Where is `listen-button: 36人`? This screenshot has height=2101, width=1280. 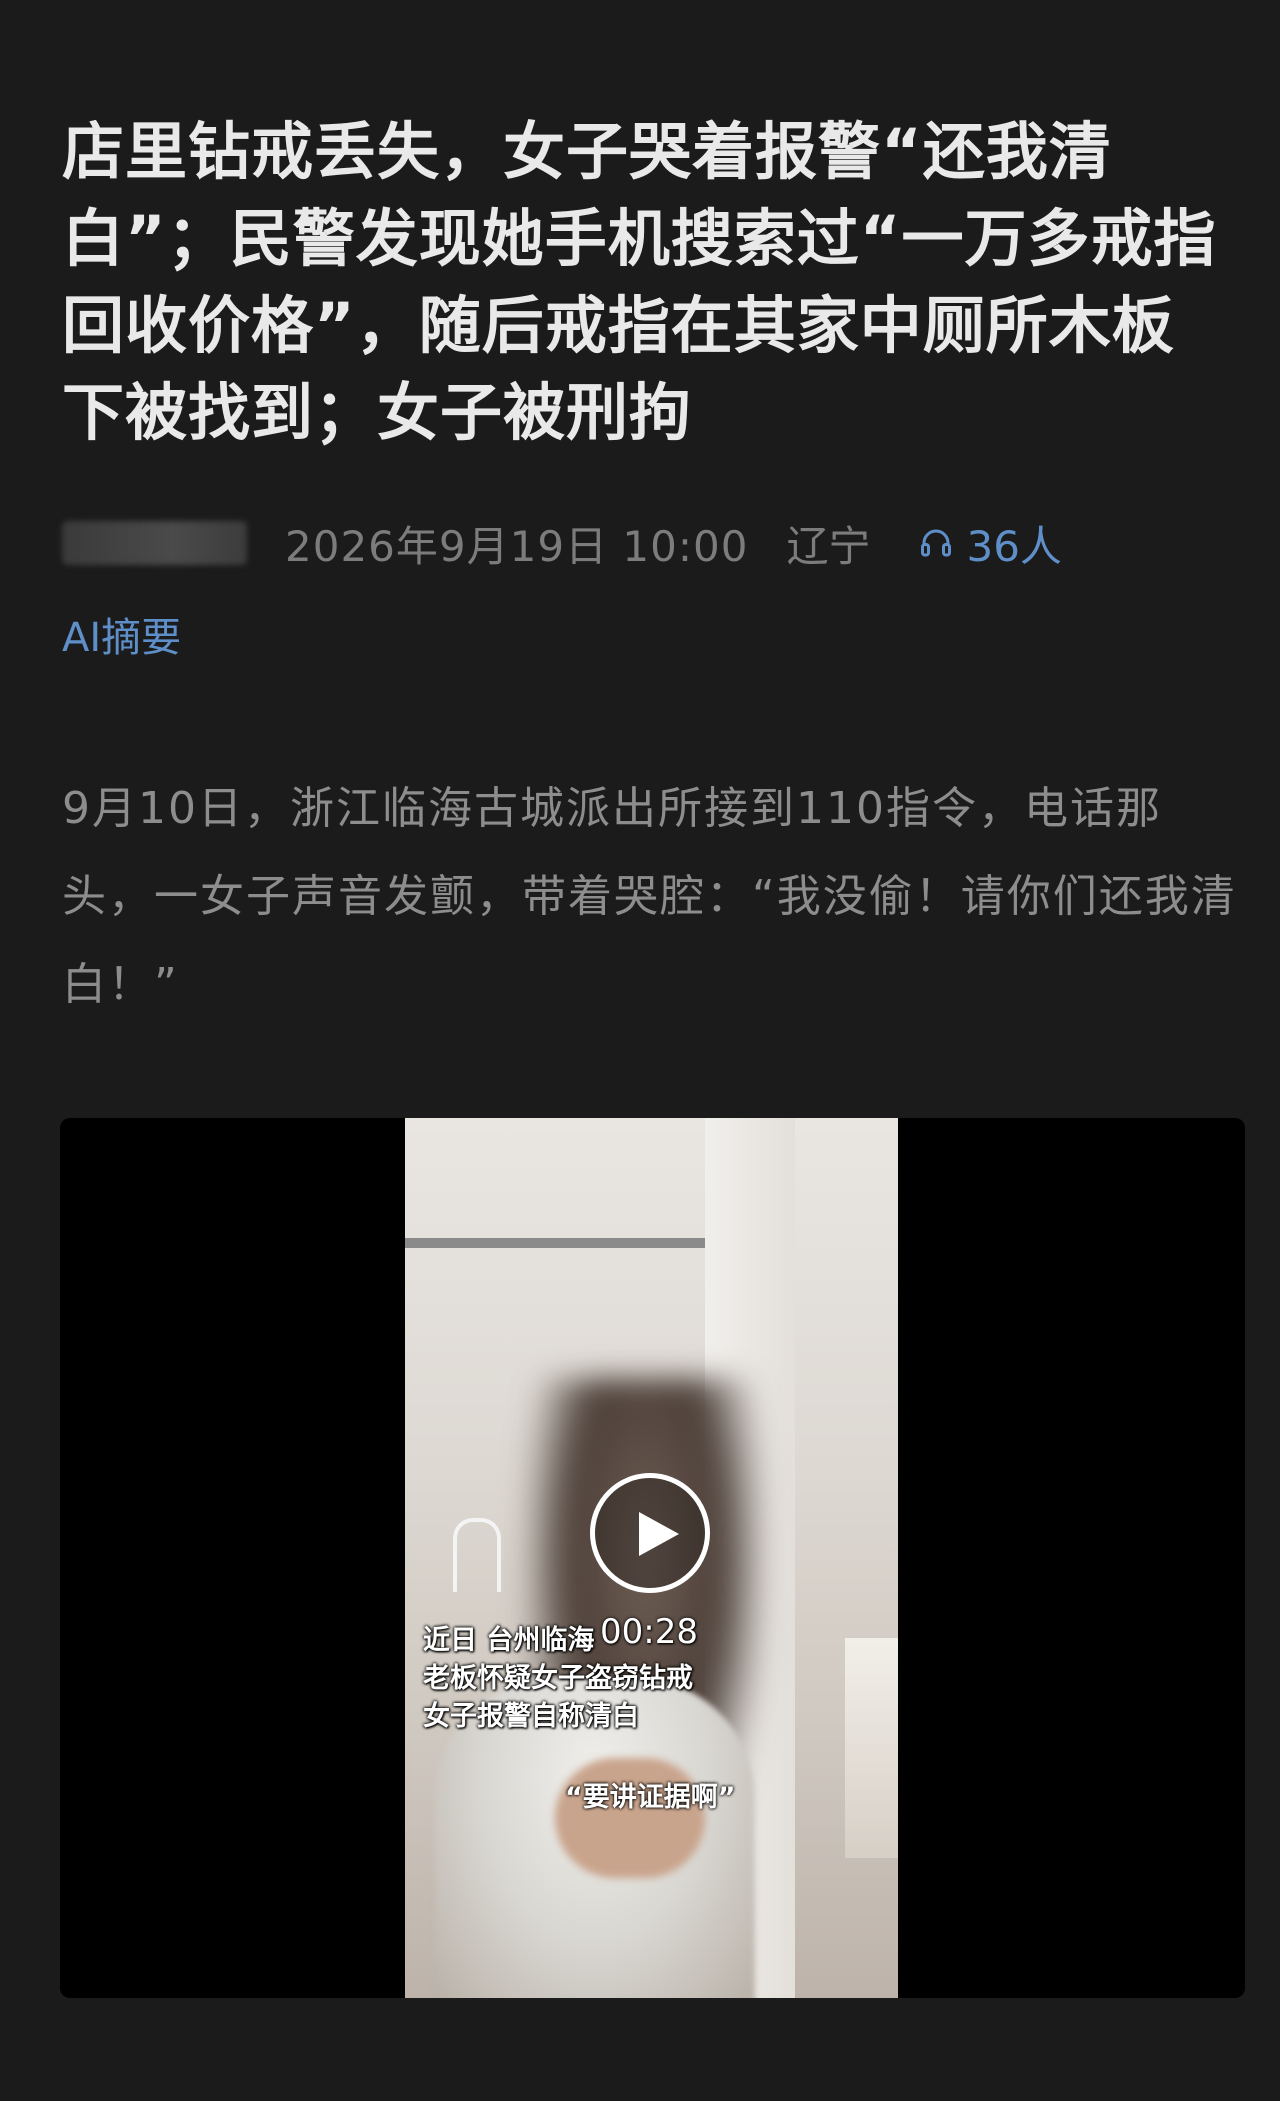
listen-button: 36人 is located at coordinates (990, 543).